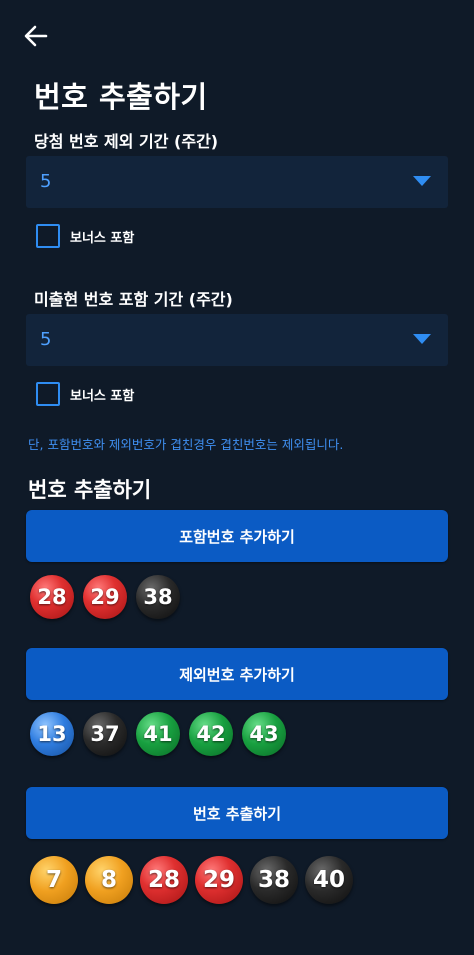 Image resolution: width=474 pixels, height=955 pixels. I want to click on exclude-numbers: 13 37 41 42 43, so click(162, 734).